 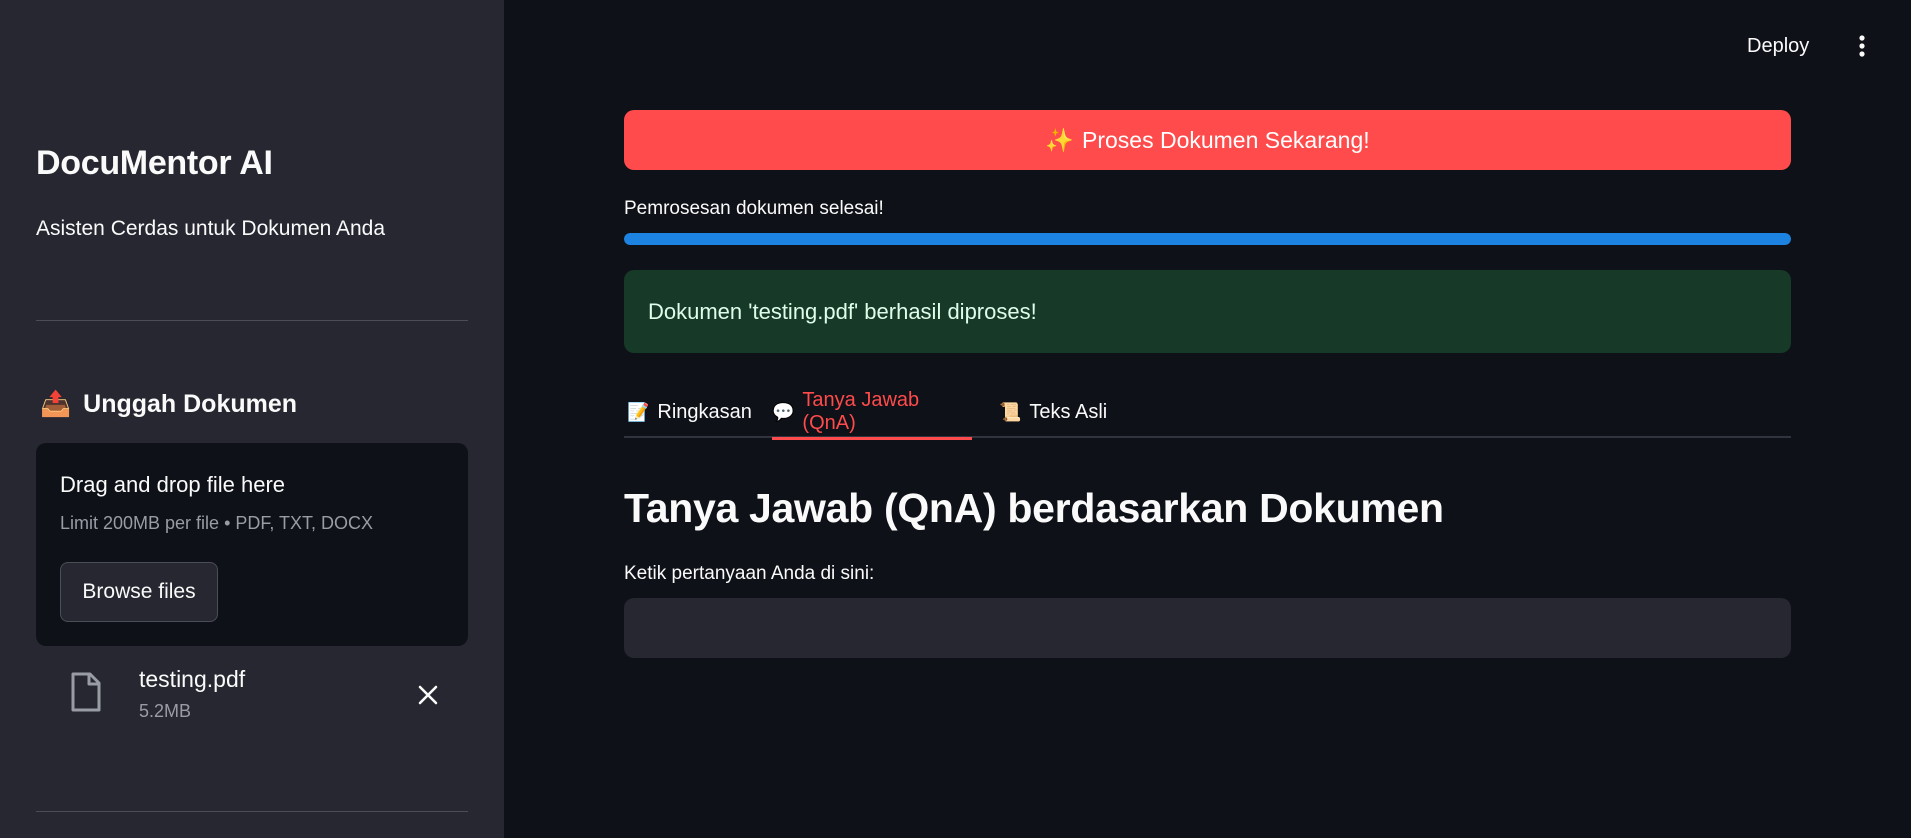 What do you see at coordinates (783, 412) in the screenshot?
I see `speech-balloon-icon: 💬` at bounding box center [783, 412].